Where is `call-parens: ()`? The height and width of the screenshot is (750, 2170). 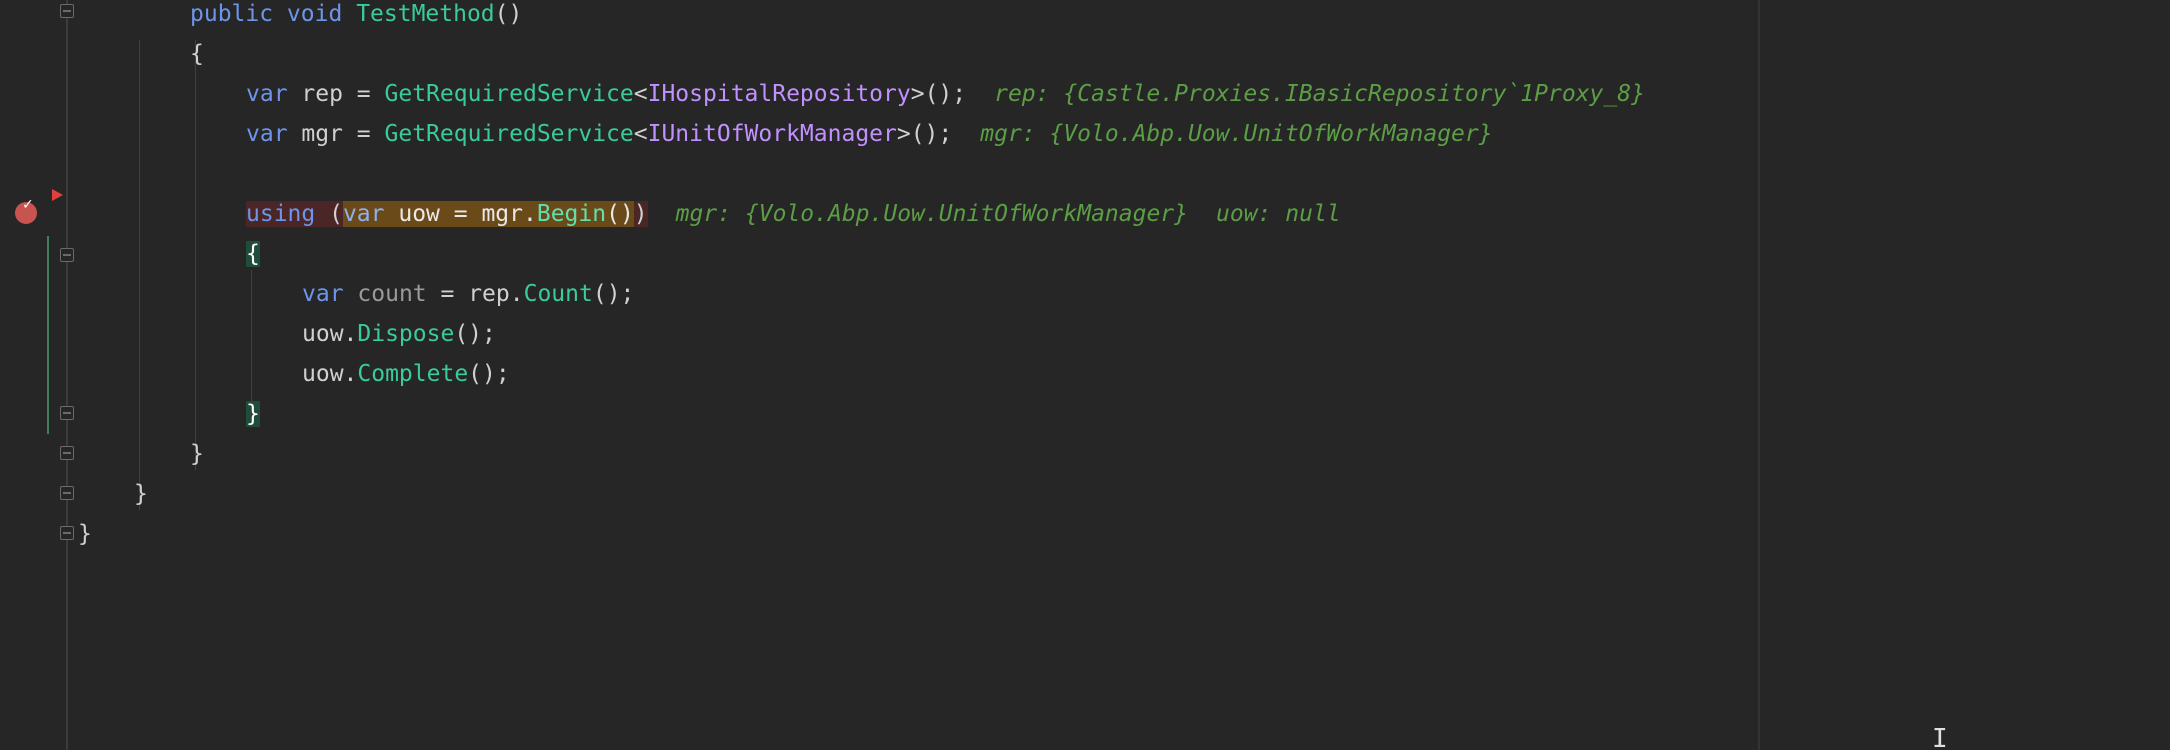 call-parens: () is located at coordinates (620, 214).